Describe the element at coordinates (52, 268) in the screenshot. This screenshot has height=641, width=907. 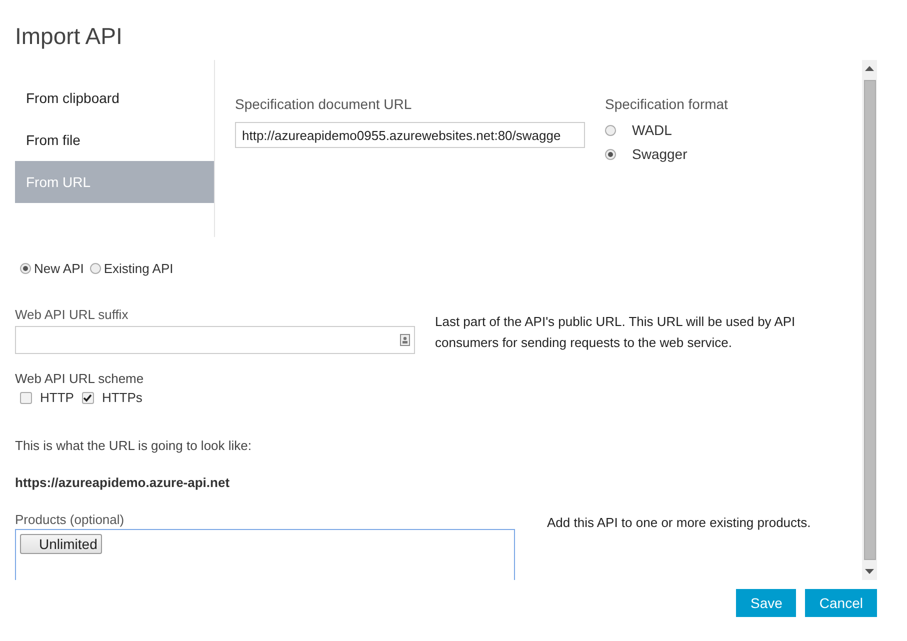
I see `mode-radio: New API` at that location.